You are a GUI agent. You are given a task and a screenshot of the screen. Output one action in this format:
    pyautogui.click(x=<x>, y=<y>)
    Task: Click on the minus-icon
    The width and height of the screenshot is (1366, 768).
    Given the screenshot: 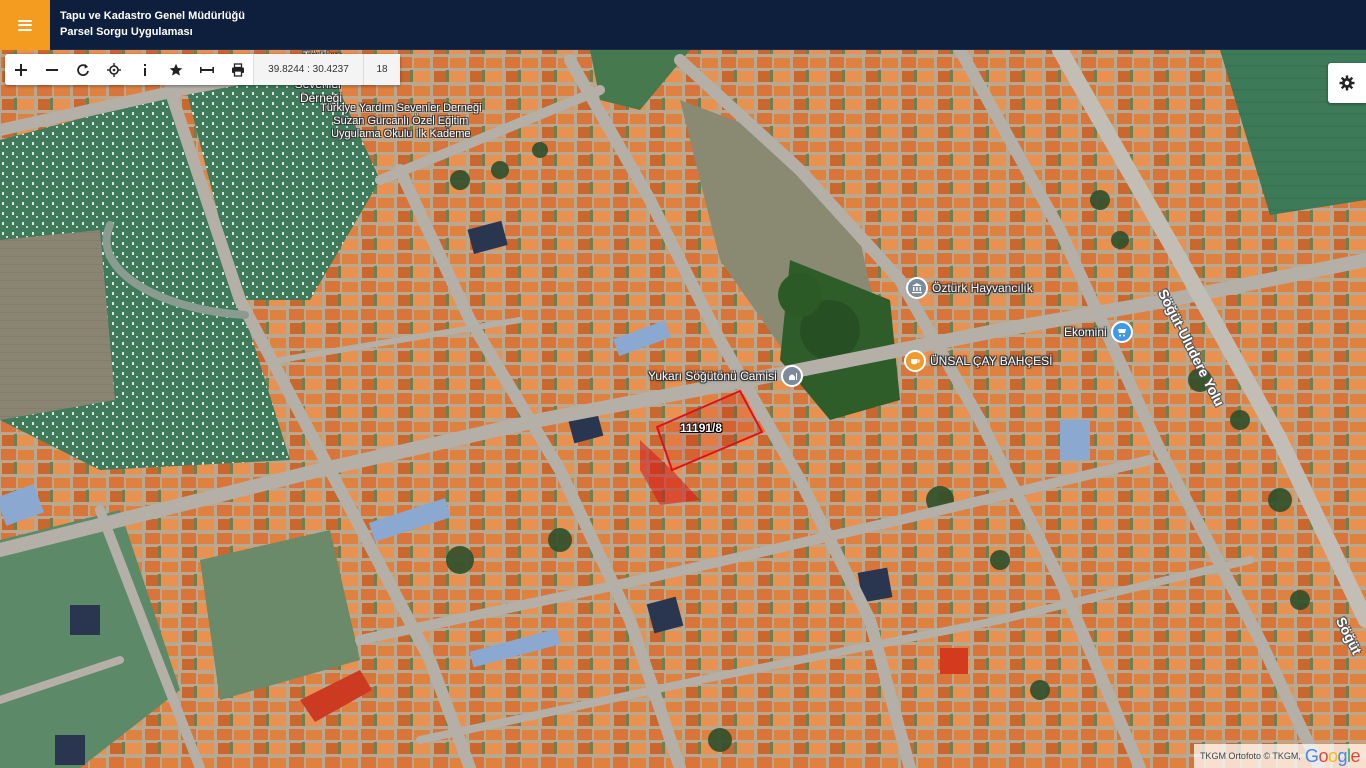 What is the action you would take?
    pyautogui.click(x=51, y=69)
    